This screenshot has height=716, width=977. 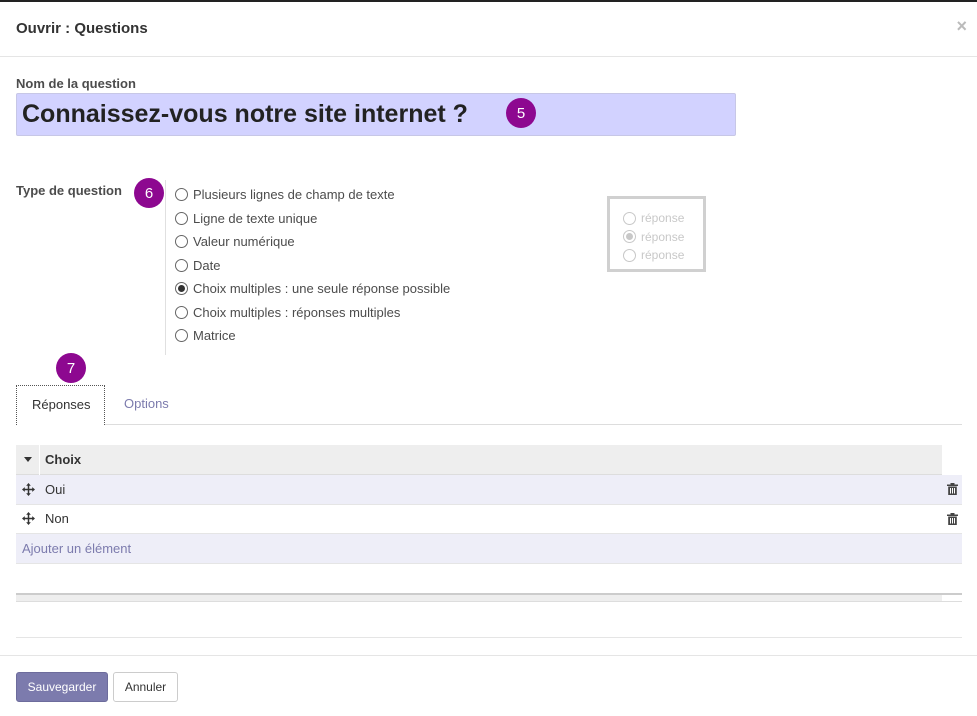 What do you see at coordinates (330, 266) in the screenshot?
I see `question-type-option: Date` at bounding box center [330, 266].